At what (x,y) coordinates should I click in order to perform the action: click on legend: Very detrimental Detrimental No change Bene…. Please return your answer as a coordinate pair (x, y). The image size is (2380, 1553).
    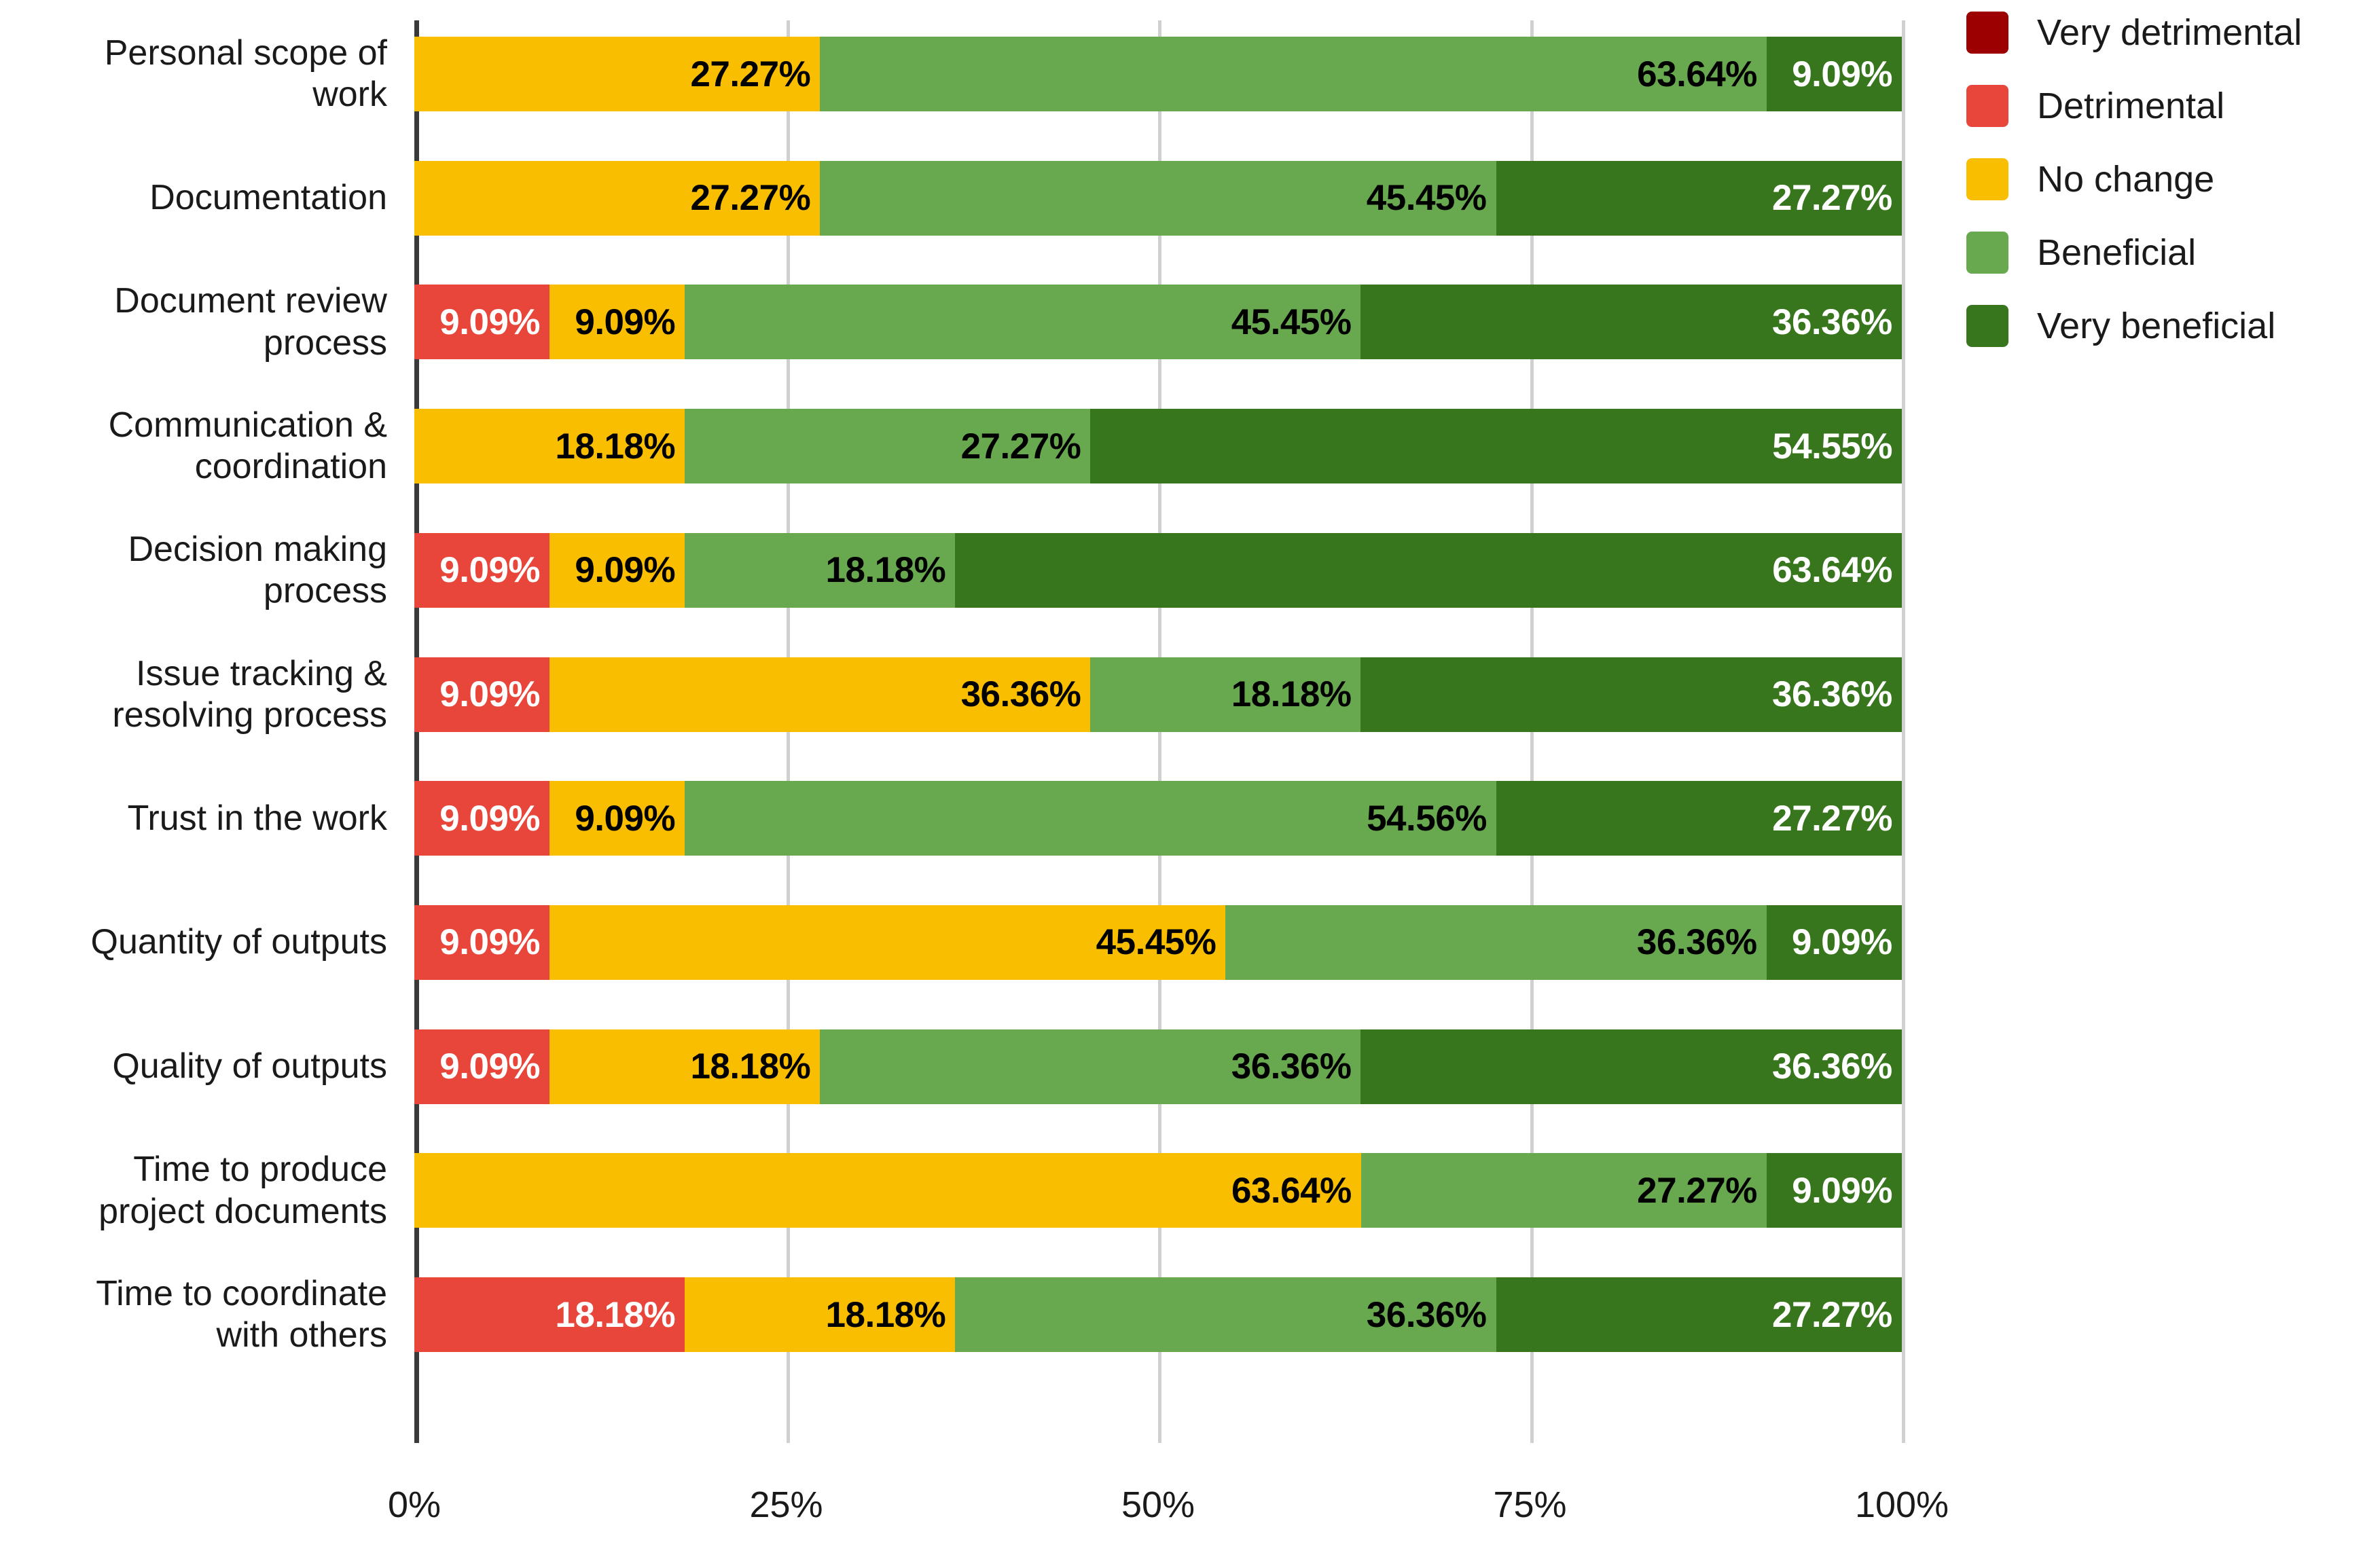
    Looking at the image, I should click on (2170, 195).